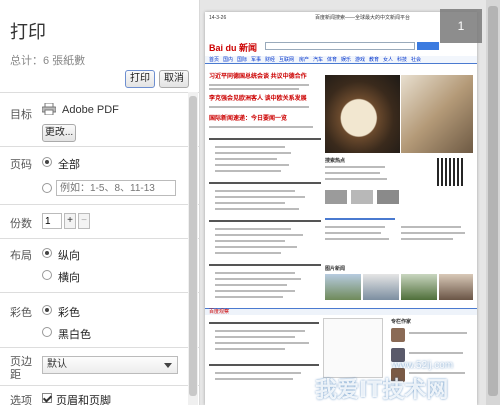 Image resolution: width=500 pixels, height=405 pixels. Describe the element at coordinates (69, 165) in the screenshot. I see `pages-all-label: 全部` at that location.